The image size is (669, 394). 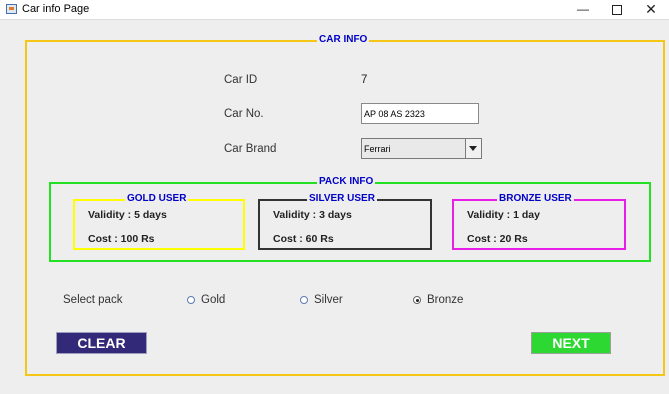 I want to click on radio-bronze-label: Bronze, so click(x=445, y=300).